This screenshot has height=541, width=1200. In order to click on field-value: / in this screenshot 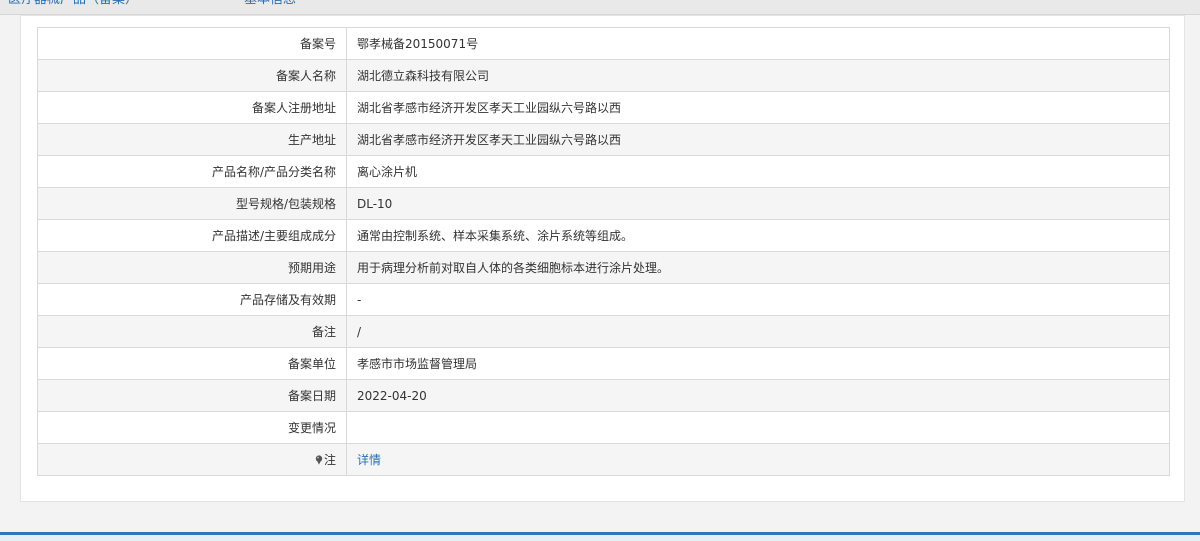, I will do `click(758, 331)`.